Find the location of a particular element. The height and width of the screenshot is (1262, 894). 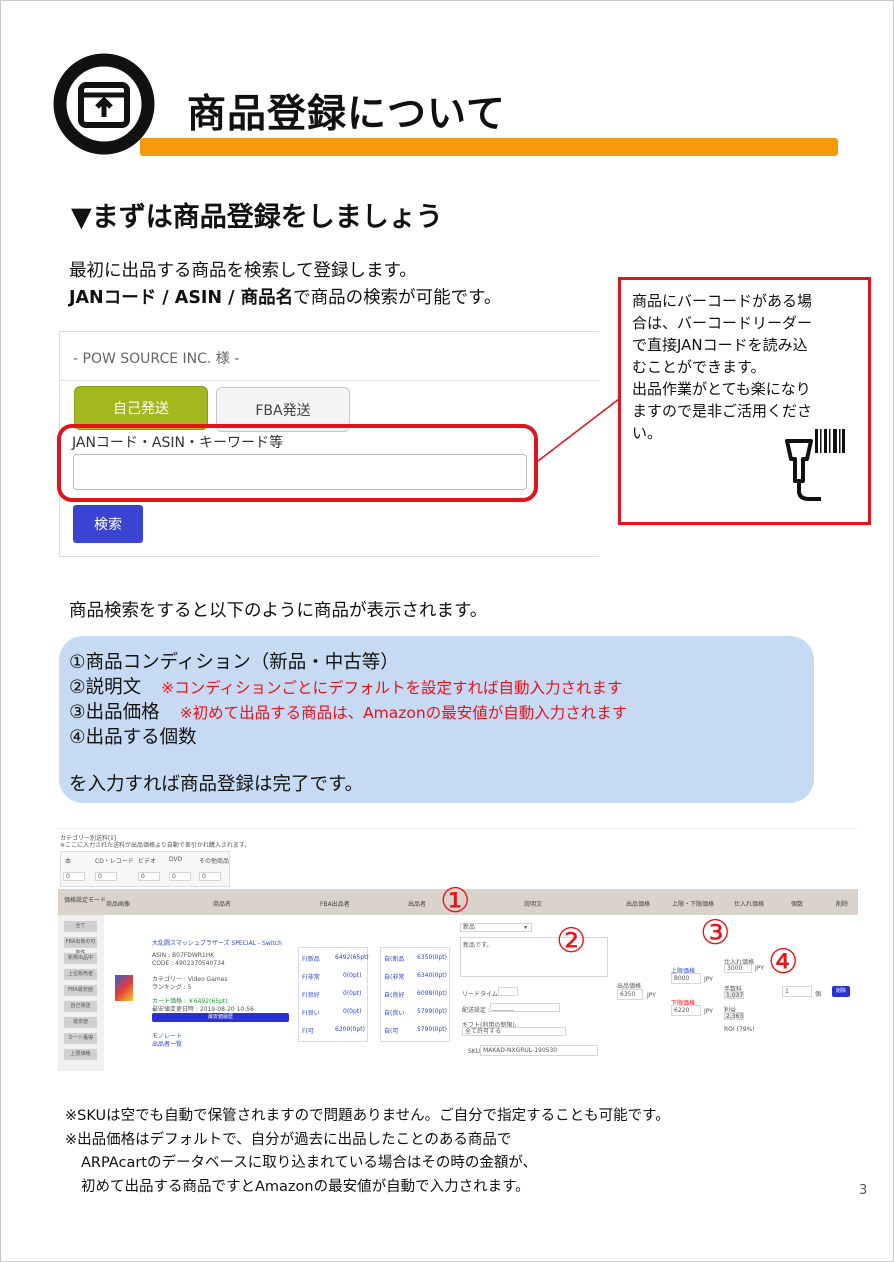

intro-line-2: JANコード / ASIN / 商品名で商品の検索が可能です。 is located at coordinates (285, 298).